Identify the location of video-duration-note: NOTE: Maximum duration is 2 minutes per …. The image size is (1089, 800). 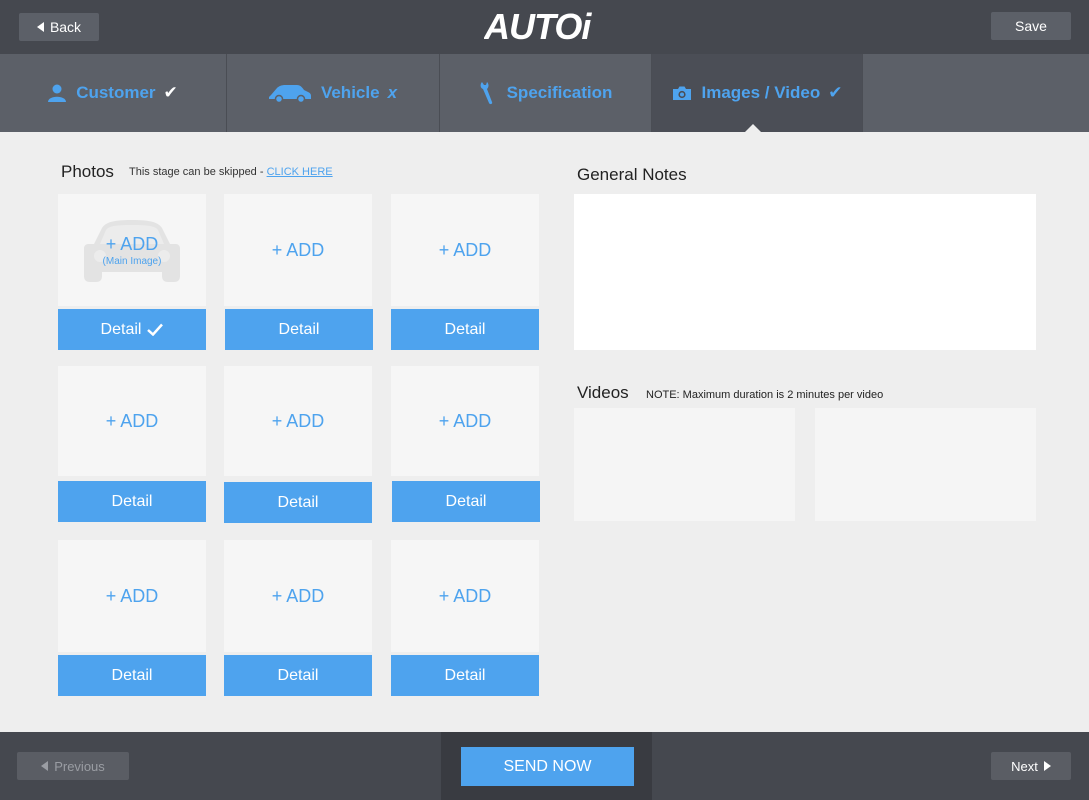
(765, 395).